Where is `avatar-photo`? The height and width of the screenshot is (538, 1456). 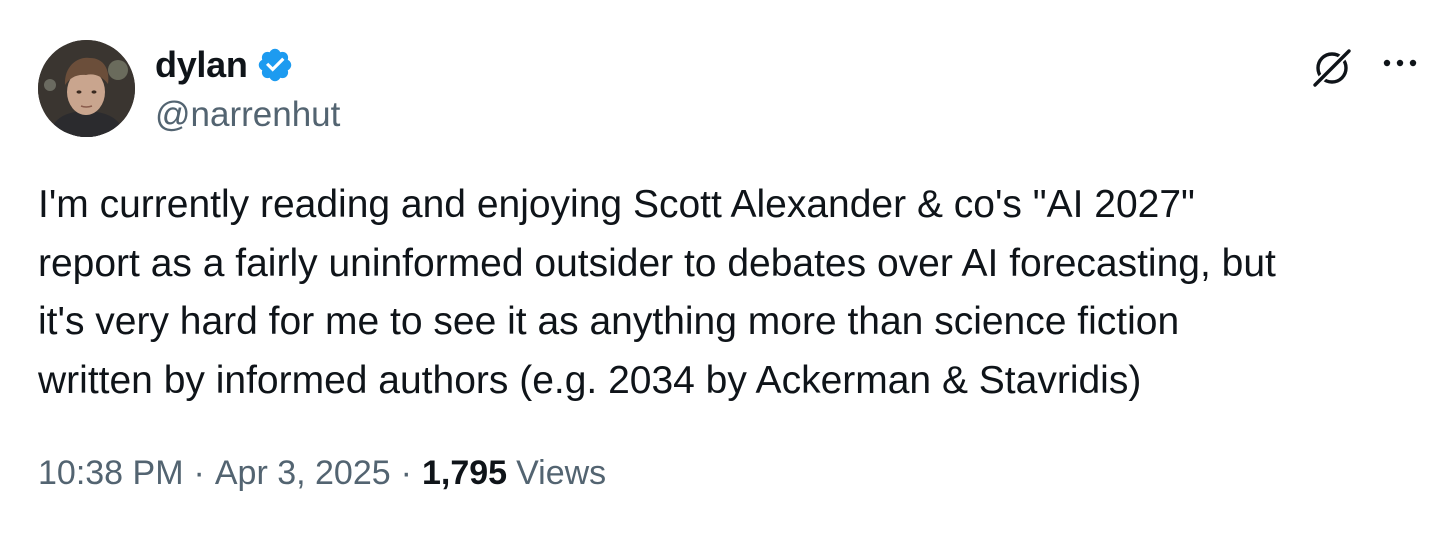 avatar-photo is located at coordinates (86, 88).